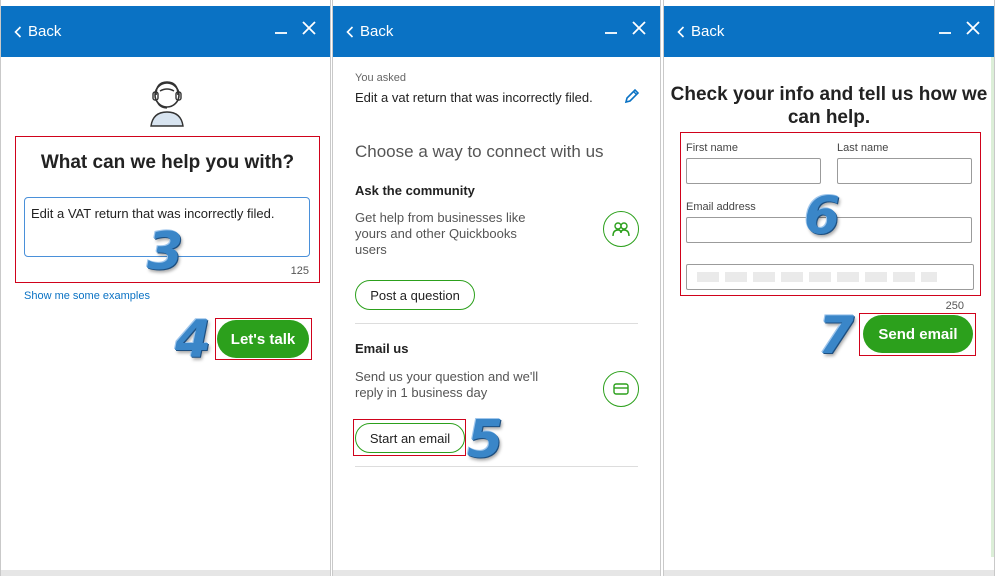 The image size is (995, 576). What do you see at coordinates (712, 148) in the screenshot?
I see `first-name-label: First name` at bounding box center [712, 148].